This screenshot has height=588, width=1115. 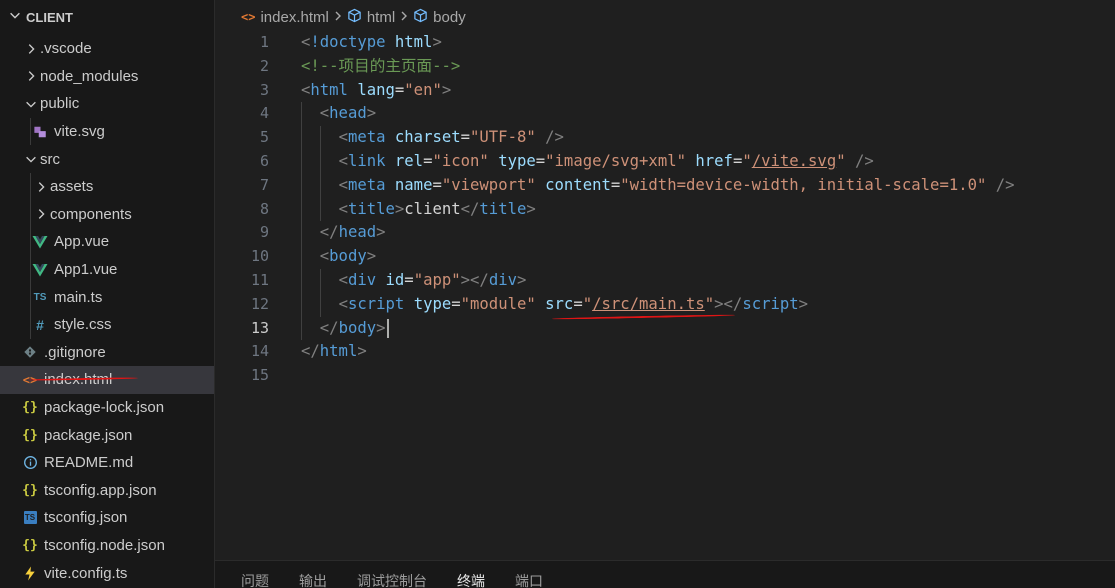 I want to click on tree-item-package-json: {} package.json, so click(x=107, y=435).